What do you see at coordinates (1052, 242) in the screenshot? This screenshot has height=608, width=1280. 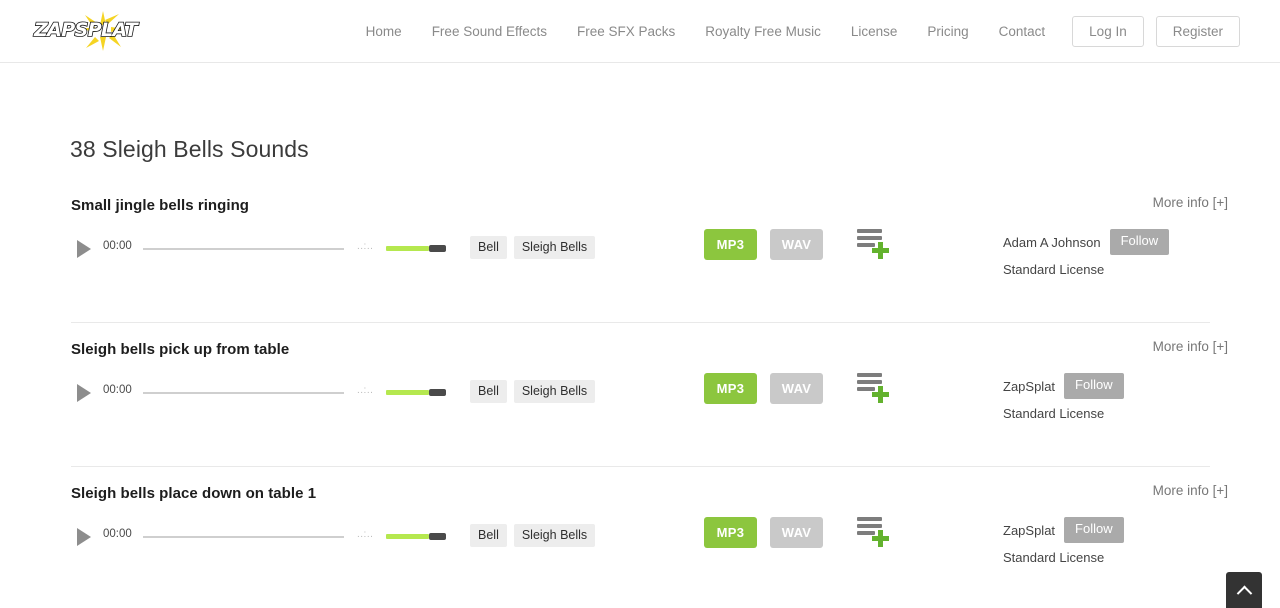 I see `author-name: Adam A Johnson` at bounding box center [1052, 242].